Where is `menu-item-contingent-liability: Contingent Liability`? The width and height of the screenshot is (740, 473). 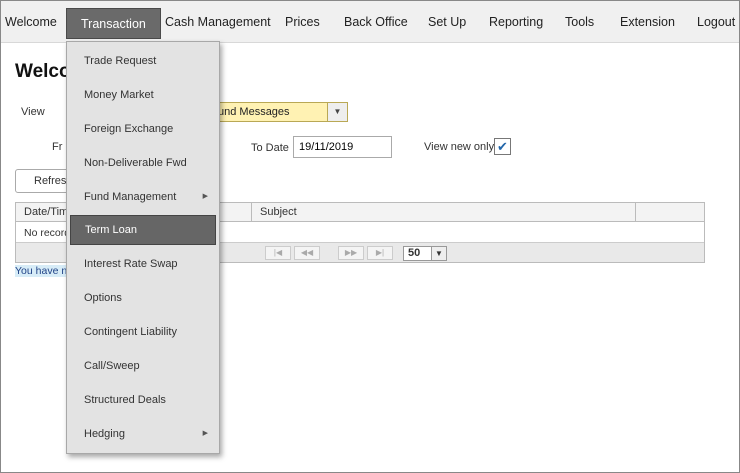
menu-item-contingent-liability: Contingent Liability is located at coordinates (143, 332).